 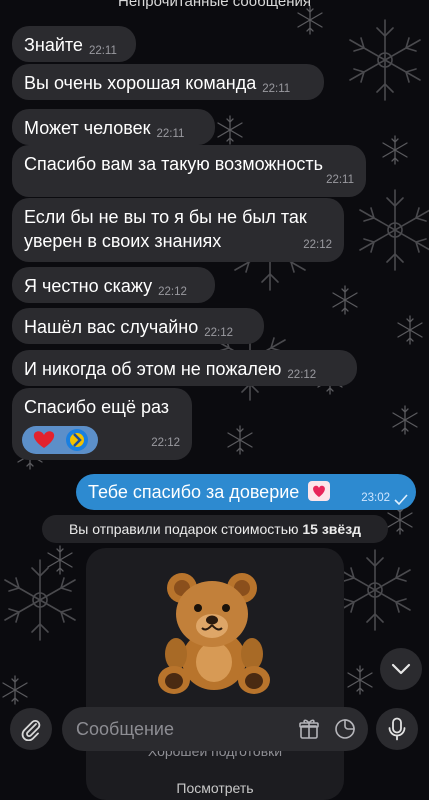 I want to click on message-input-bar, so click(x=214, y=731).